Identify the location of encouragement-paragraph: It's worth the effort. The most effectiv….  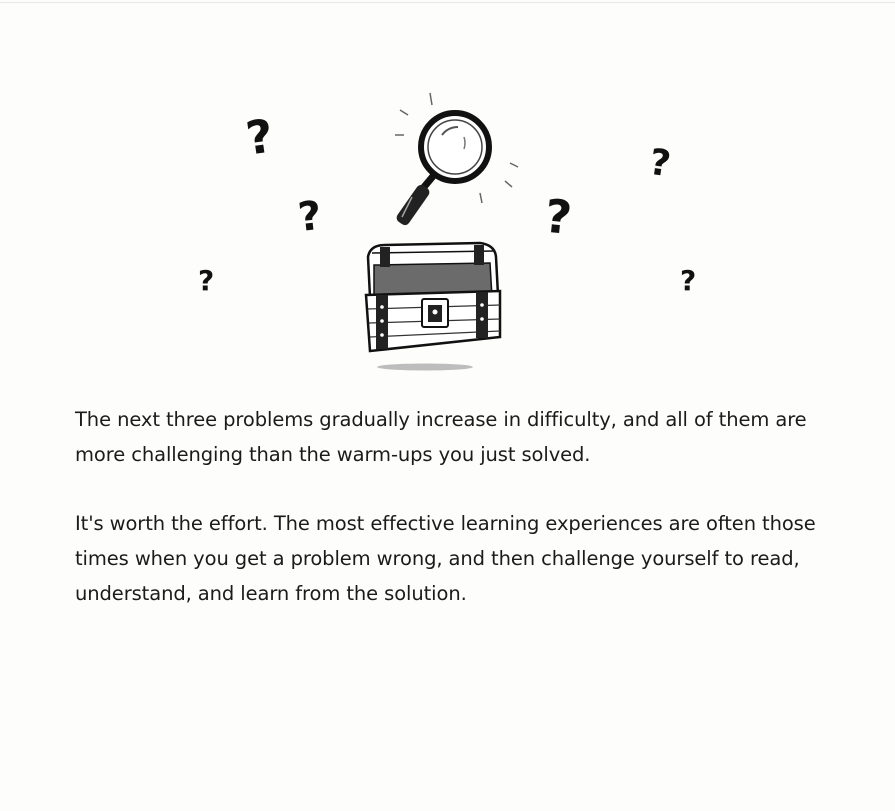
(445, 558).